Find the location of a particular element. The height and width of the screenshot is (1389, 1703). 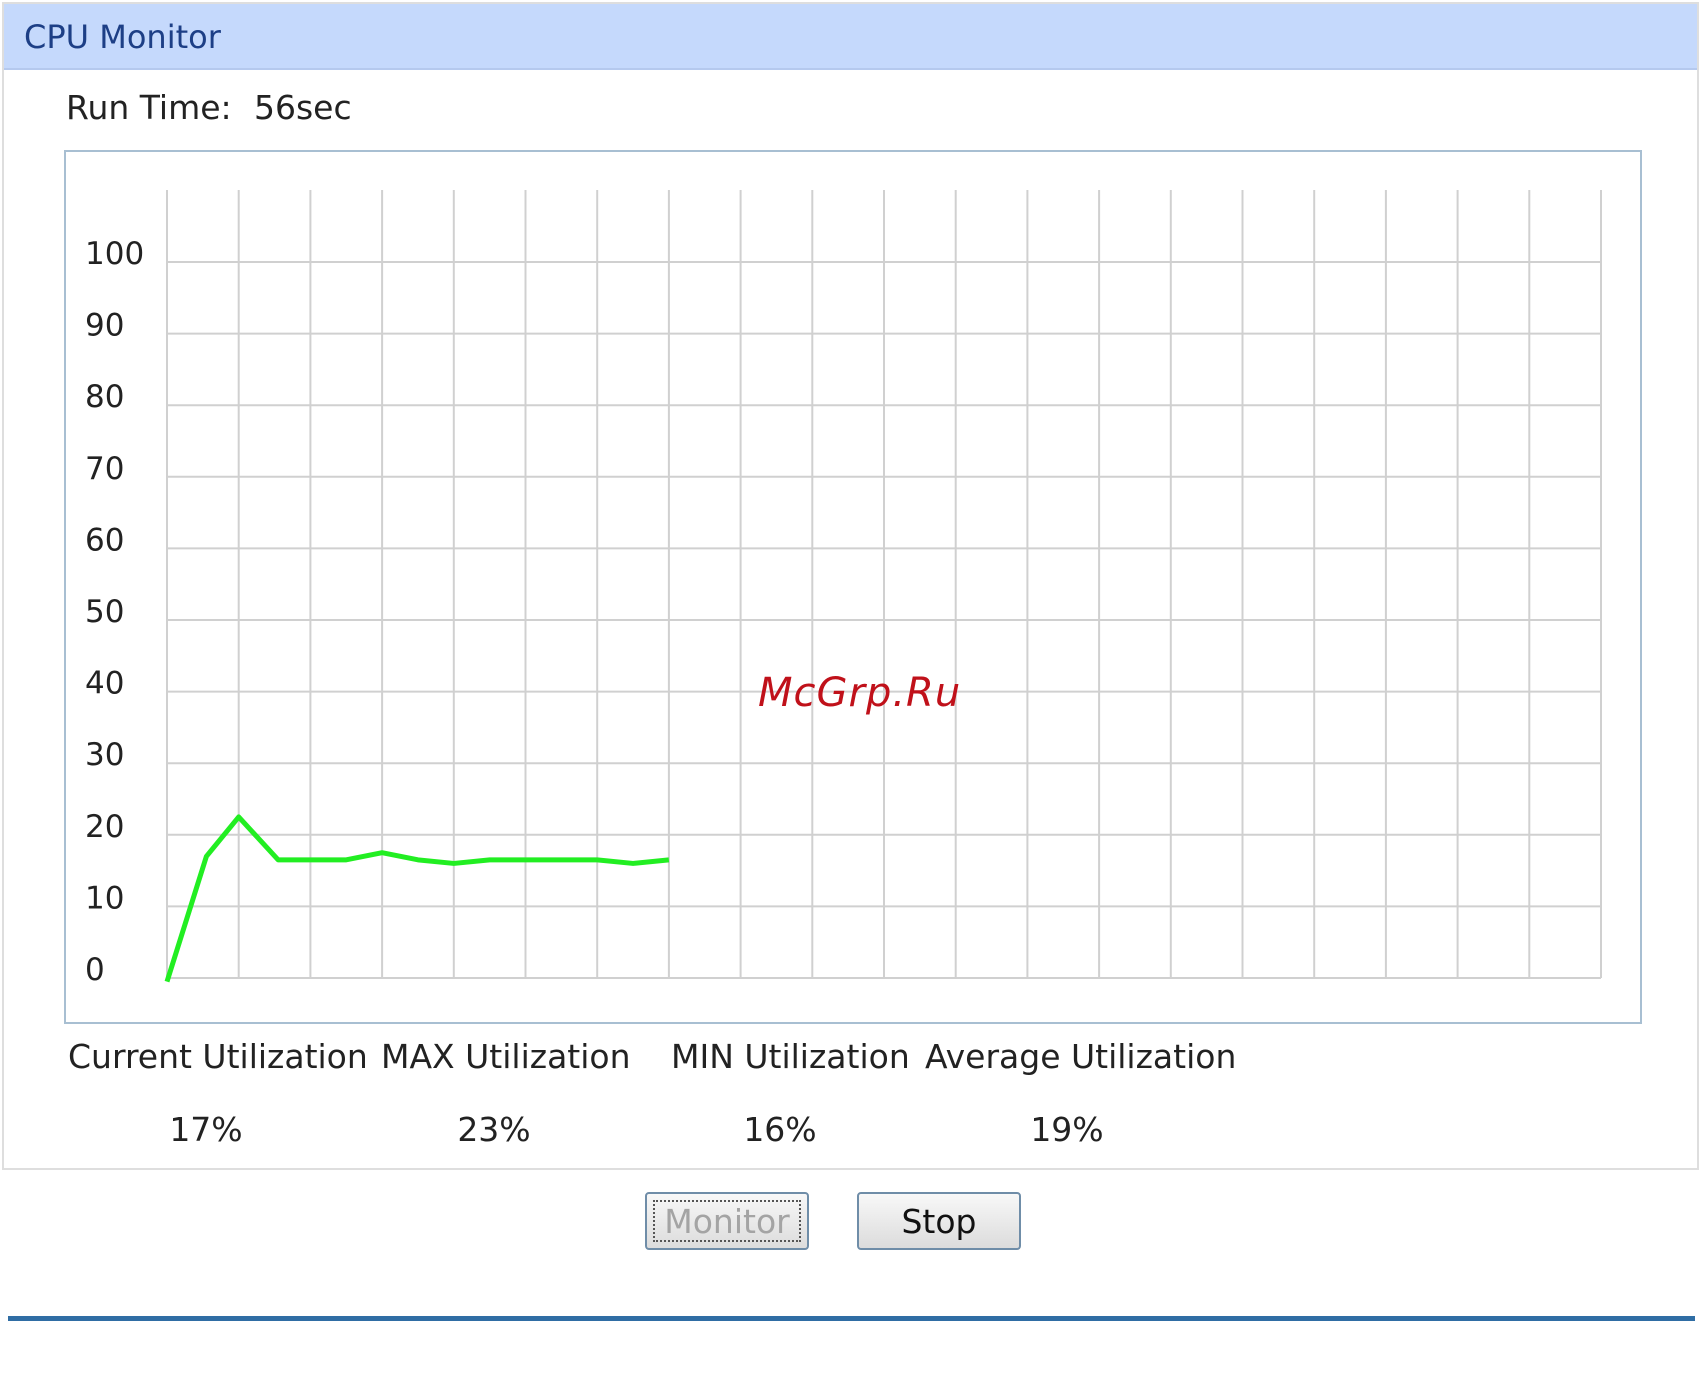

min-utilization-value: 16% is located at coordinates (780, 1129).